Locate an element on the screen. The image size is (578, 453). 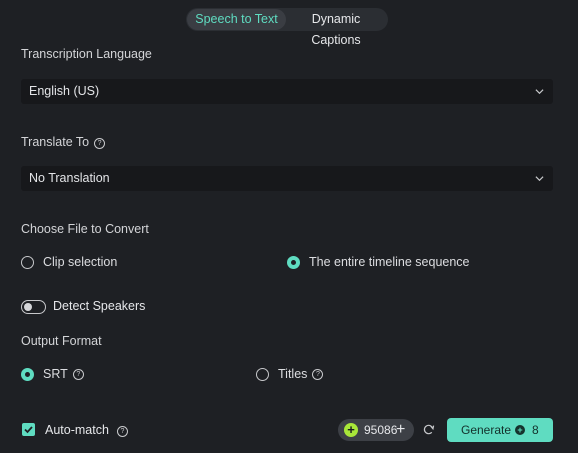
refresh-icon is located at coordinates (428, 429).